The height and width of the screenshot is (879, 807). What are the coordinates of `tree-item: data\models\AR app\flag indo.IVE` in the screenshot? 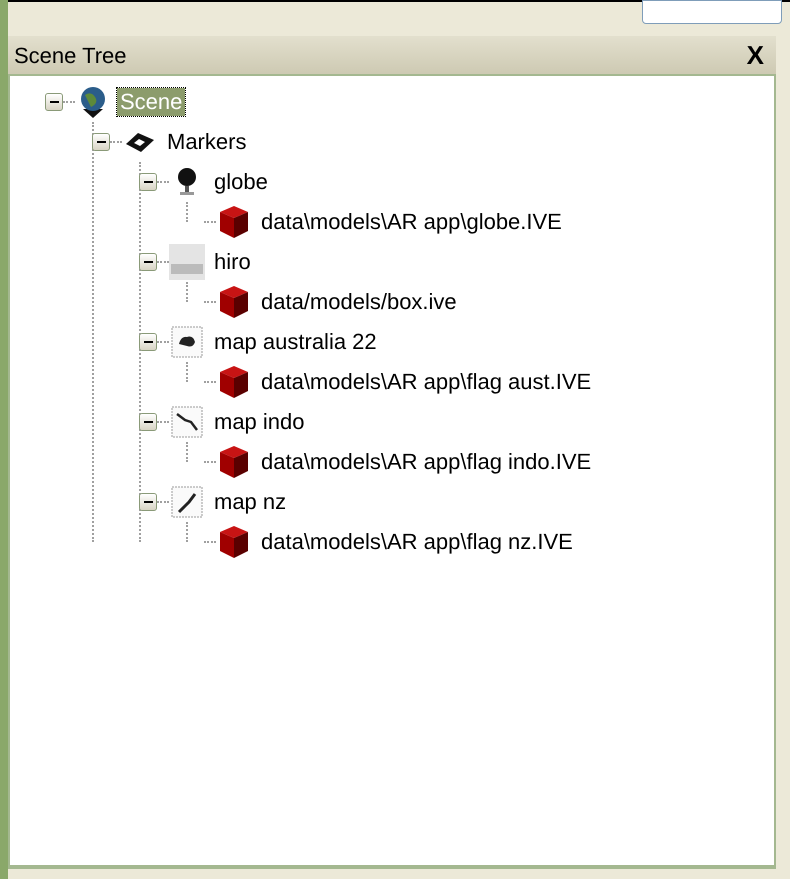 It's located at (426, 462).